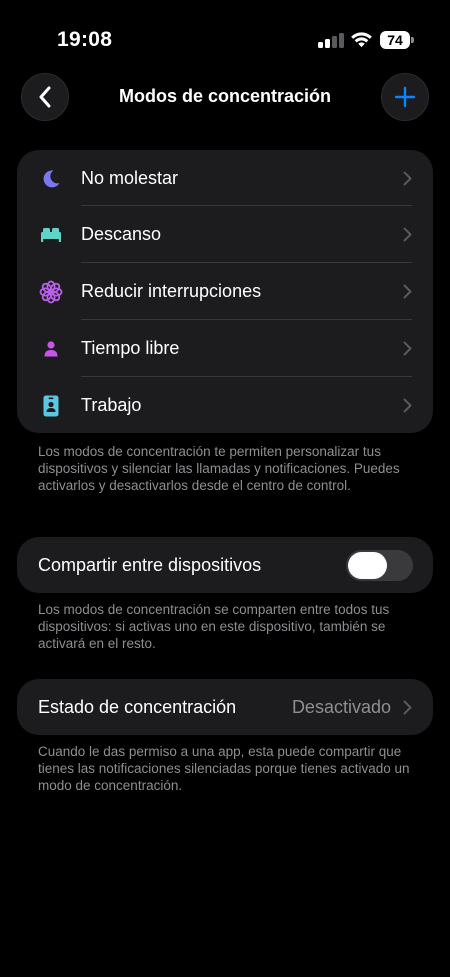 This screenshot has height=977, width=450. Describe the element at coordinates (130, 178) in the screenshot. I see `focus-mode-label: No molestar` at that location.